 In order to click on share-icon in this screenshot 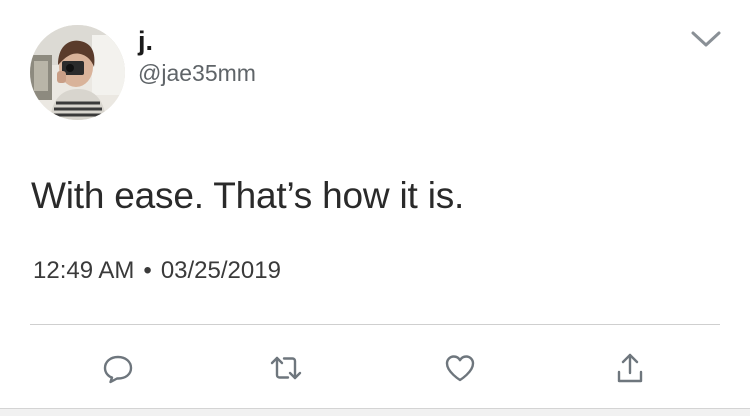, I will do `click(630, 368)`.